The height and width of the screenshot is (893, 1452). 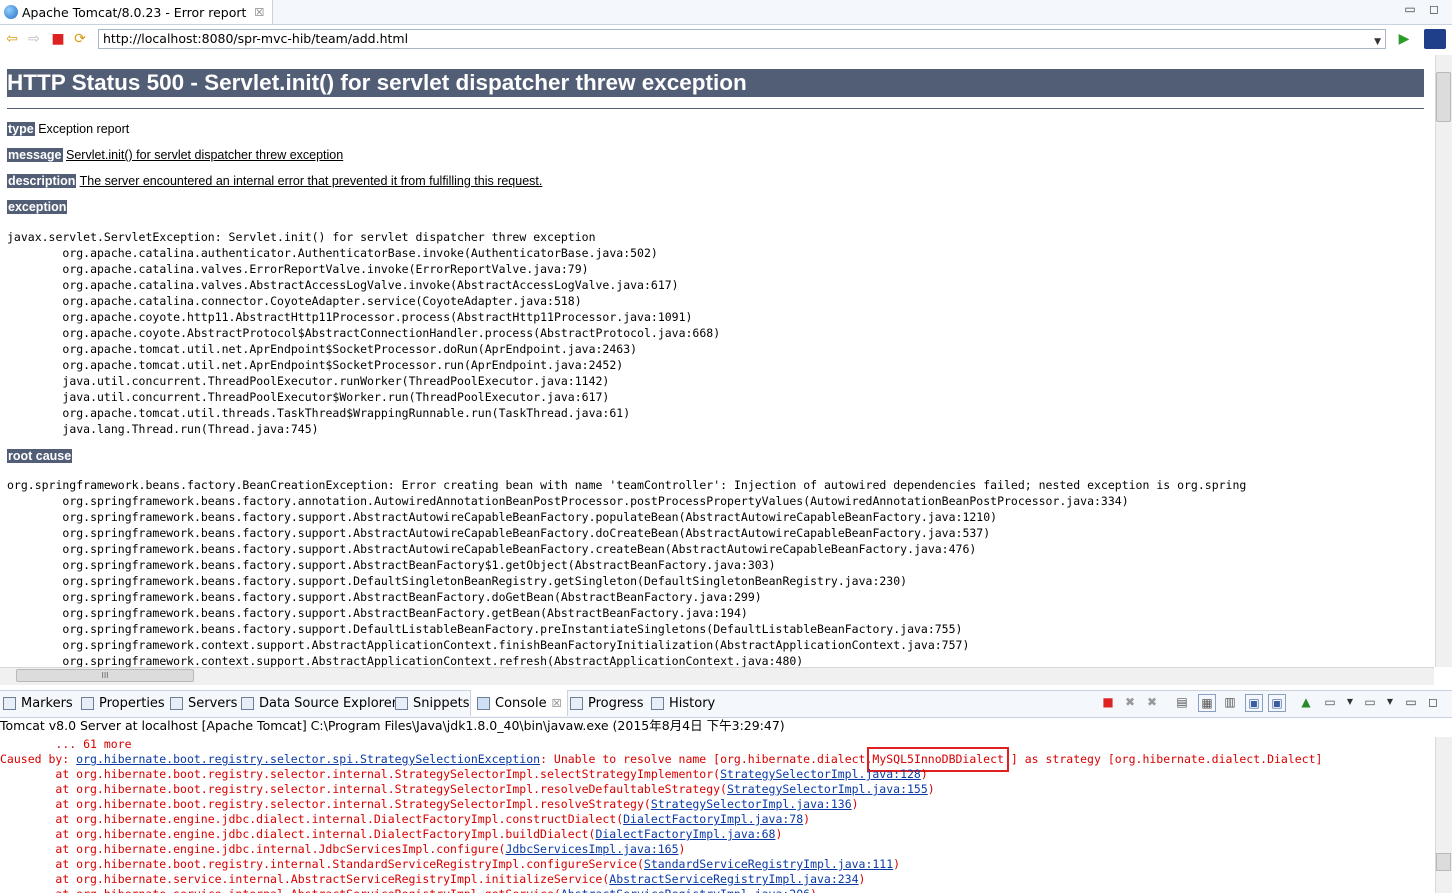 What do you see at coordinates (11, 12) in the screenshot?
I see `globe-icon` at bounding box center [11, 12].